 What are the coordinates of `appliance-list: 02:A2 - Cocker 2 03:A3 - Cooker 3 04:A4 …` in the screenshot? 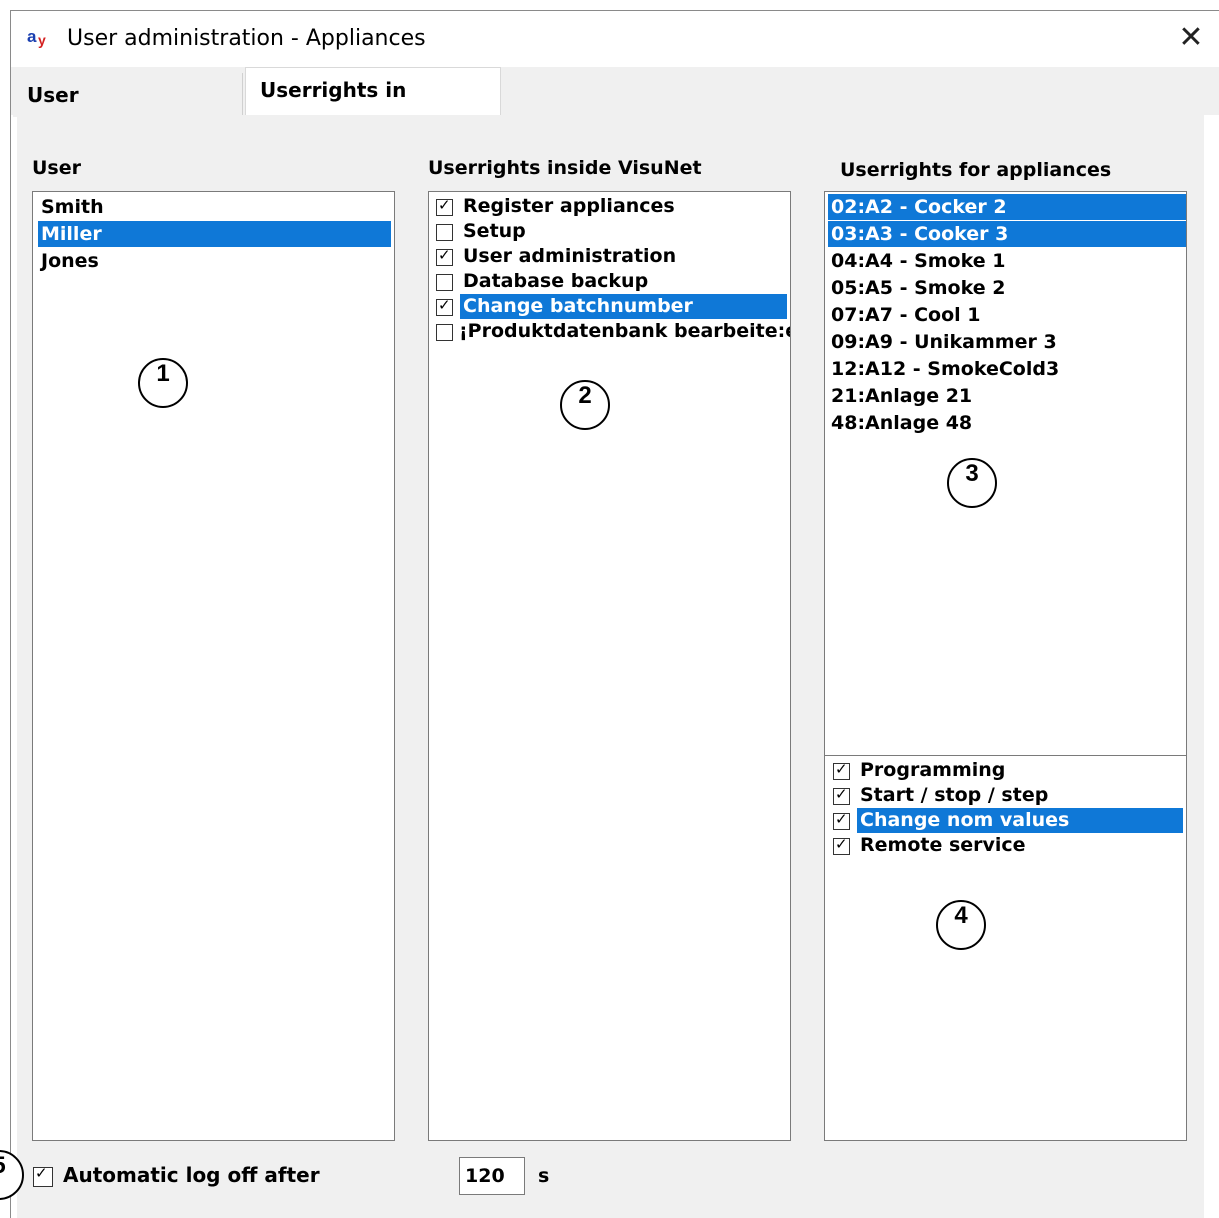 It's located at (1005, 473).